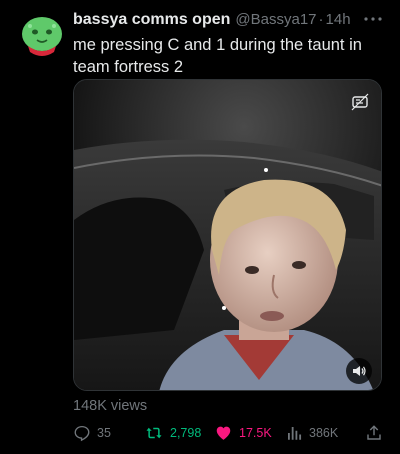  I want to click on views-button: 386K, so click(311, 433).